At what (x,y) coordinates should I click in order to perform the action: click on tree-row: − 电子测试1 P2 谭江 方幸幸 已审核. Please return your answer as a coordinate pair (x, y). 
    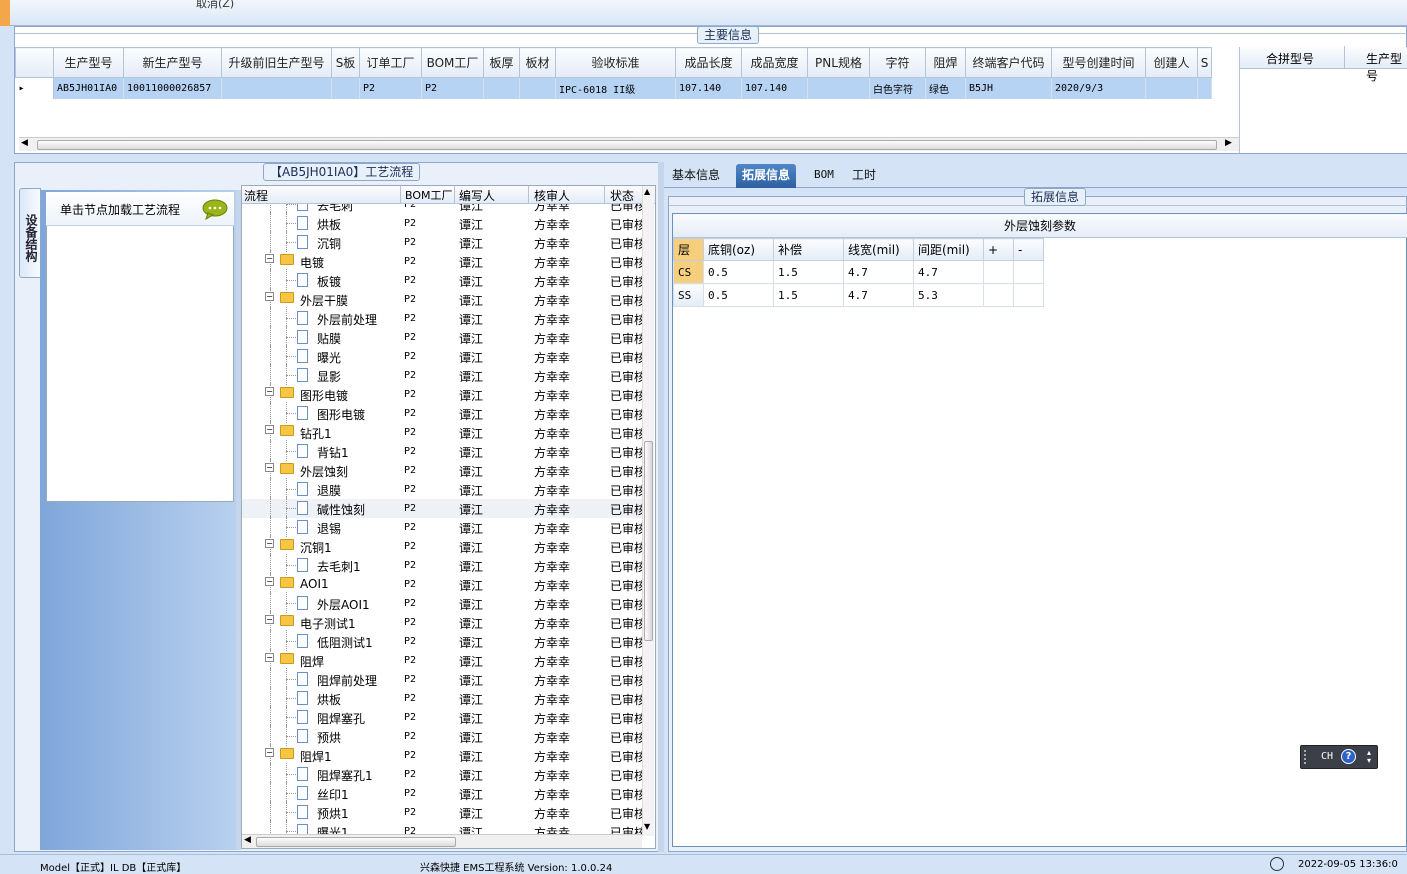
    Looking at the image, I should click on (442, 621).